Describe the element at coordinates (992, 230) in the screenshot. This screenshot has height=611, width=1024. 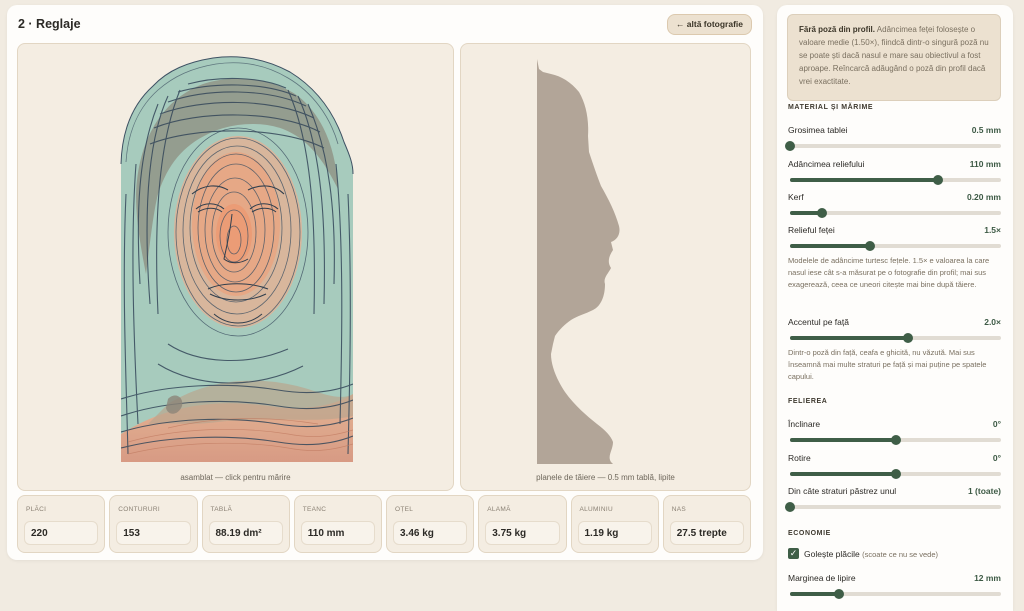
I see `relief-value: 1.5×` at that location.